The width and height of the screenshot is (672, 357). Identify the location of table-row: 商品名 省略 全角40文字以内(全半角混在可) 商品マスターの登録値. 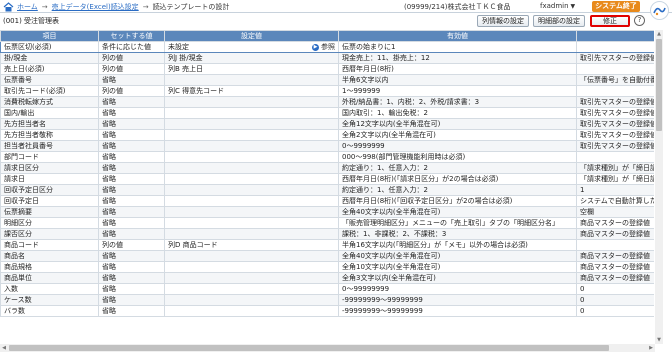
(327, 256).